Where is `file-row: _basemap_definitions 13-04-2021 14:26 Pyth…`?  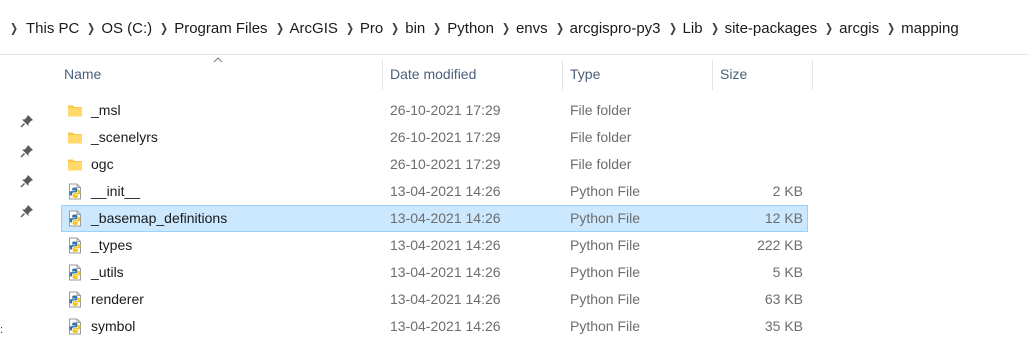 file-row: _basemap_definitions 13-04-2021 14:26 Pyth… is located at coordinates (434, 218).